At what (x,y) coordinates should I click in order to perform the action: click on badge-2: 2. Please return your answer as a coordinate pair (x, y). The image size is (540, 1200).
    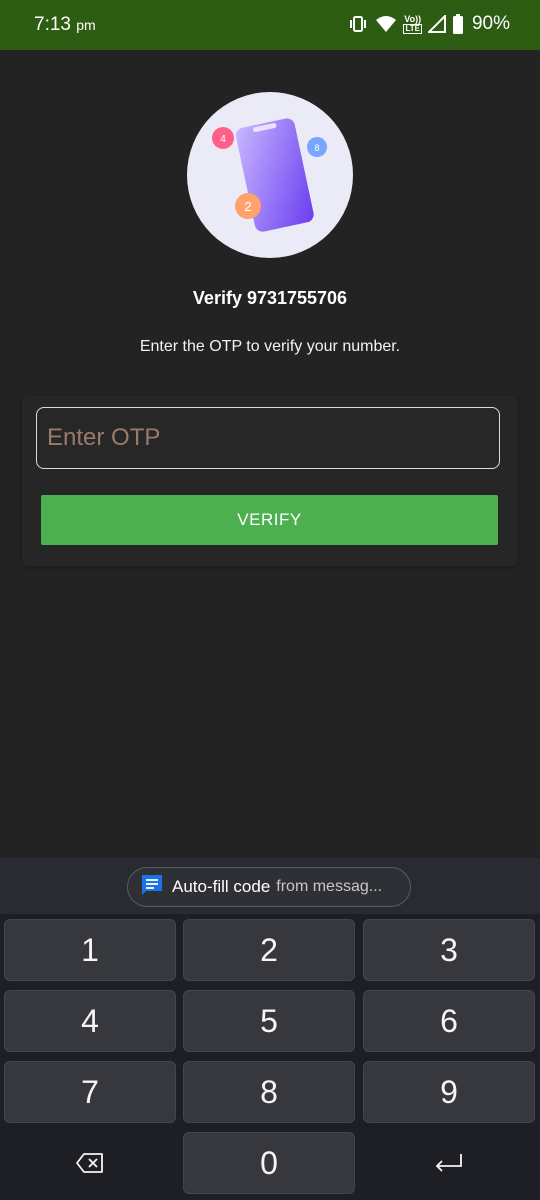
    Looking at the image, I should click on (248, 206).